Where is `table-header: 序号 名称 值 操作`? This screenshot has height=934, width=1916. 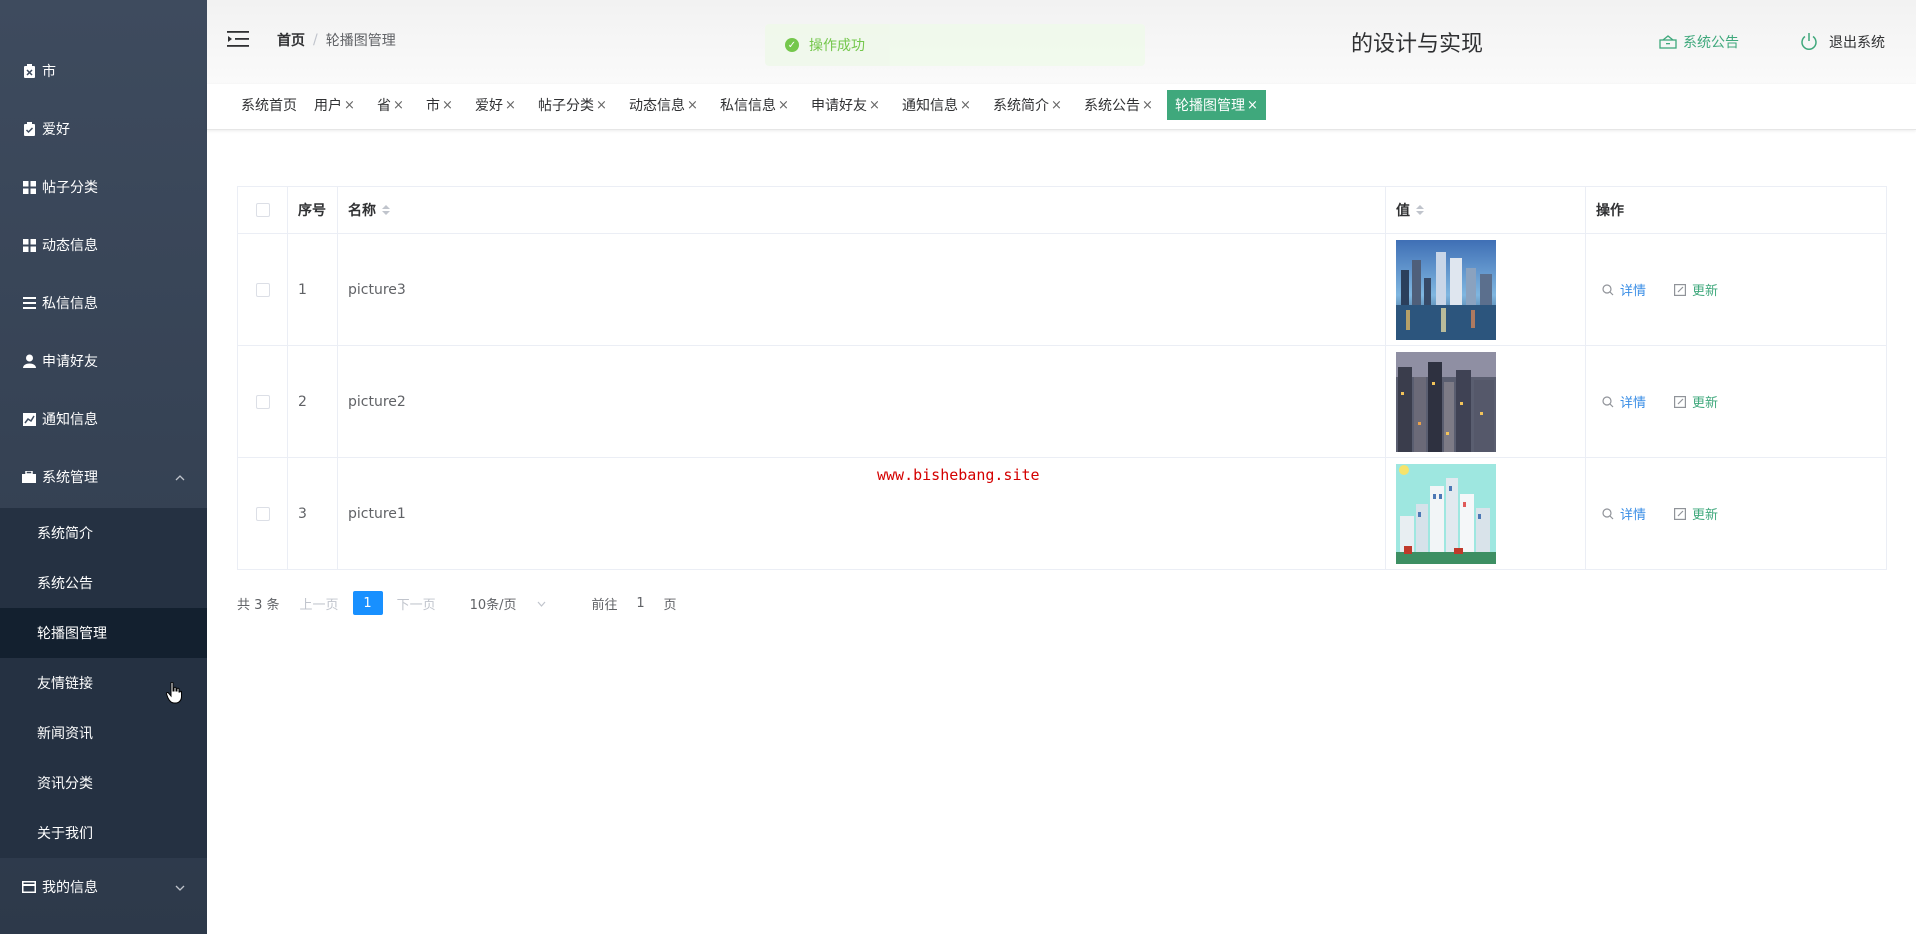
table-header: 序号 名称 值 操作 is located at coordinates (1062, 210).